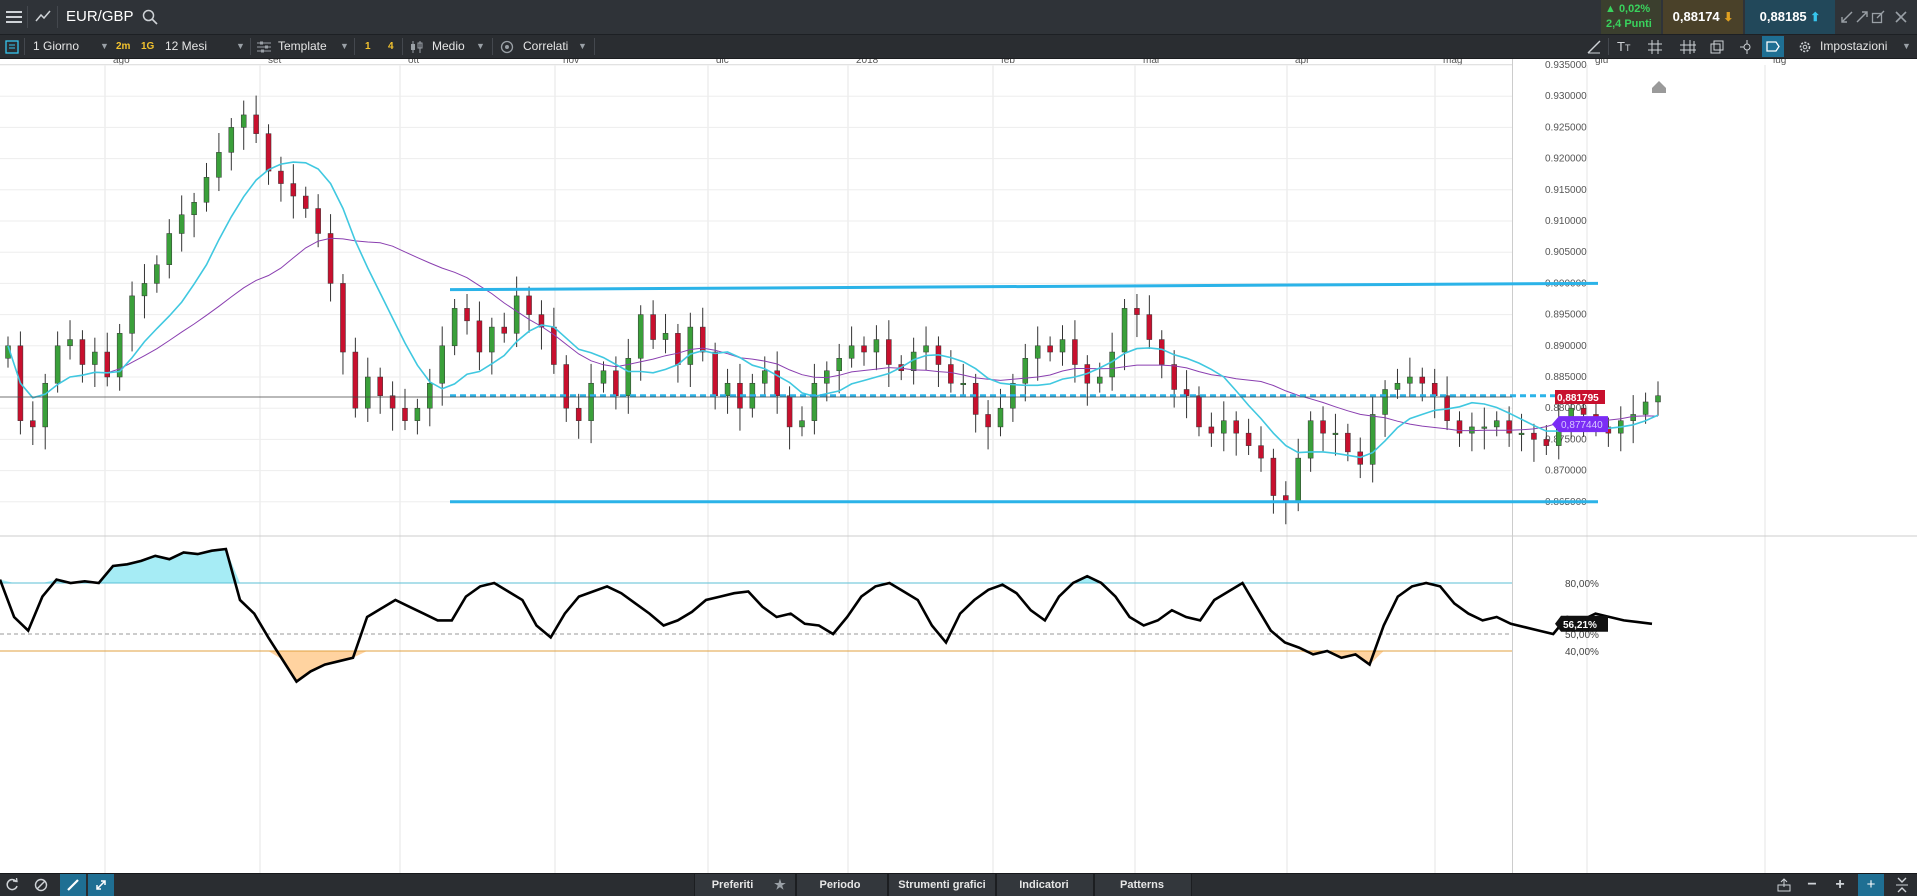 The image size is (1917, 896). I want to click on settings-caret-icon: ▼, so click(1906, 46).